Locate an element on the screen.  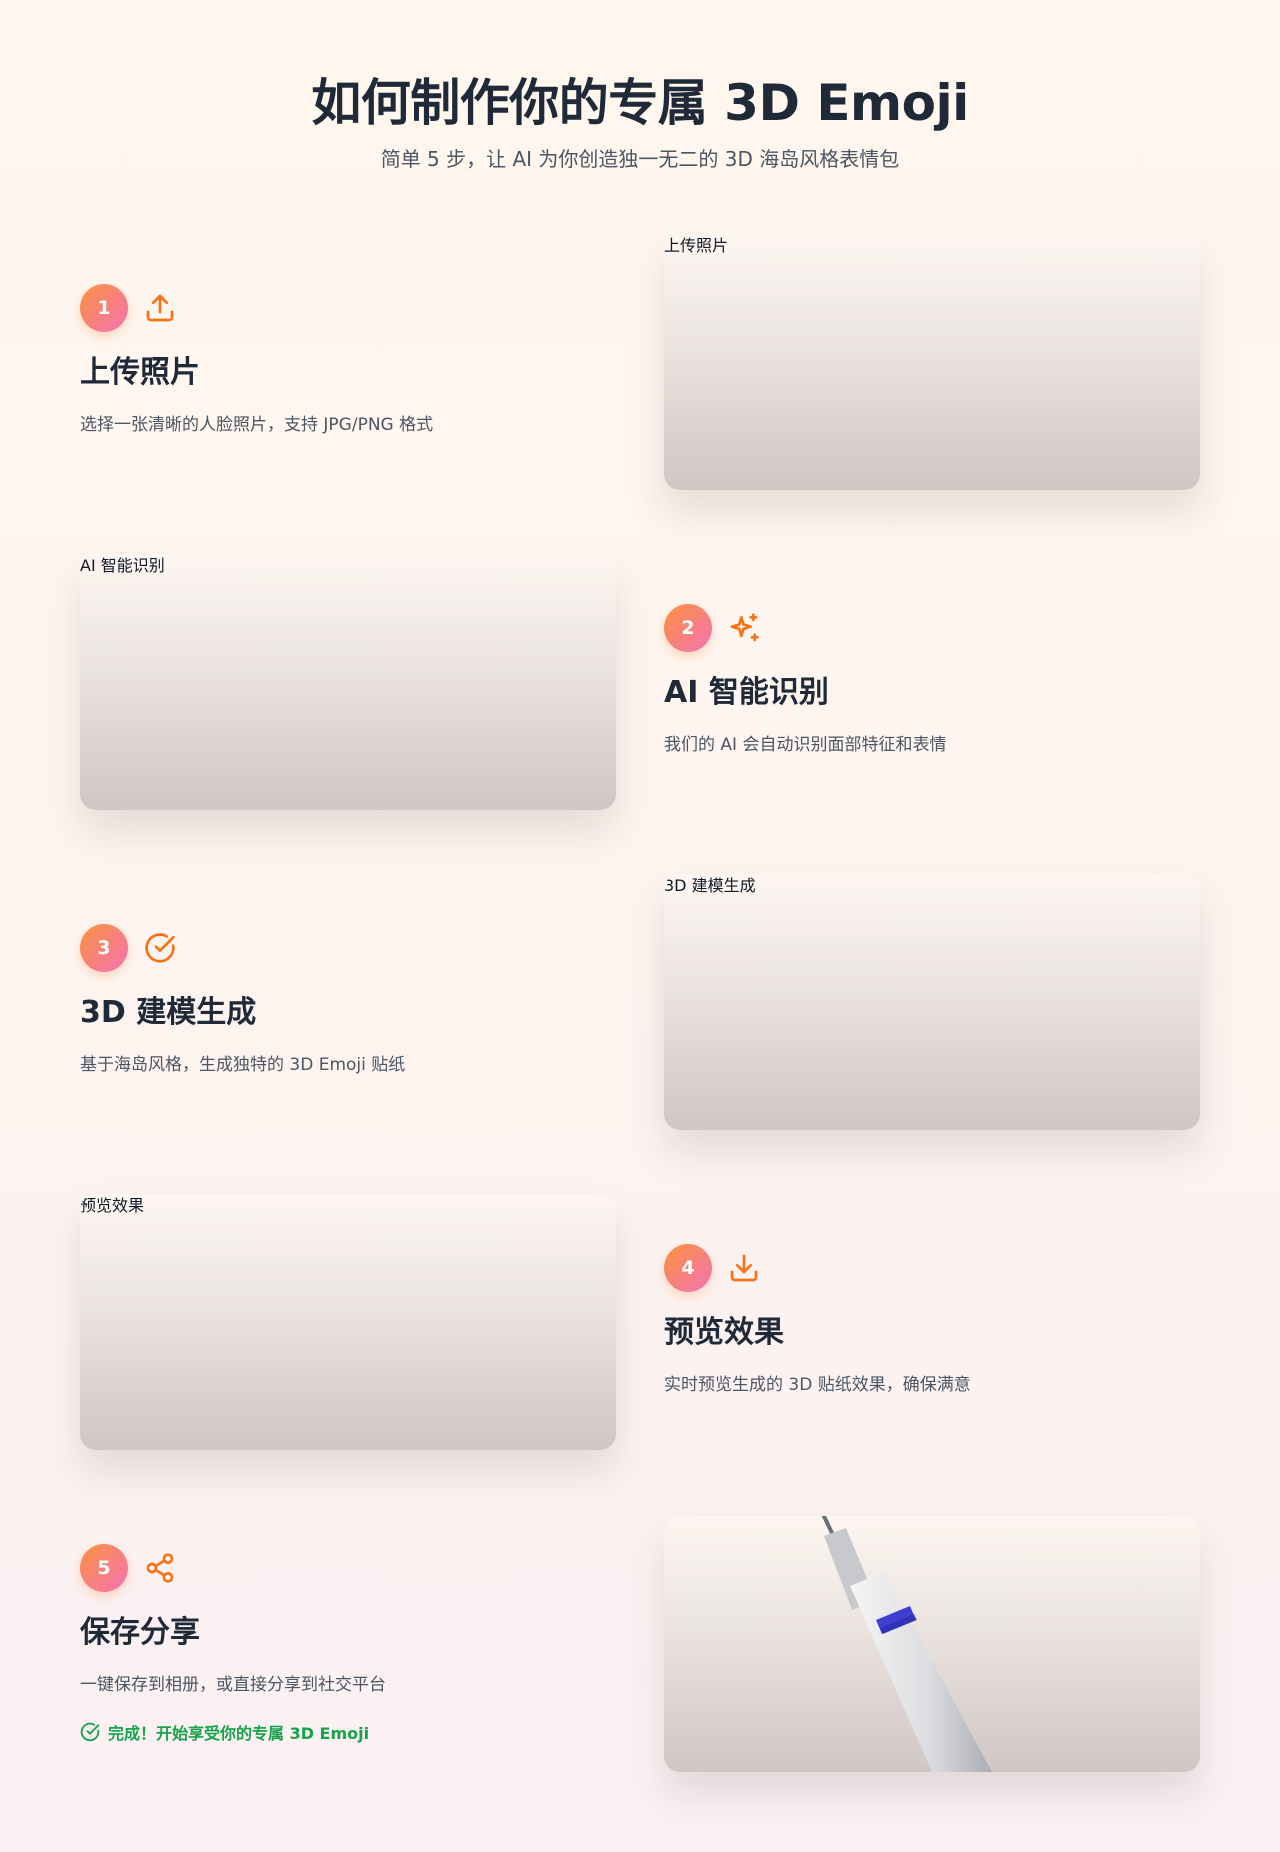
step-5-image is located at coordinates (932, 1644).